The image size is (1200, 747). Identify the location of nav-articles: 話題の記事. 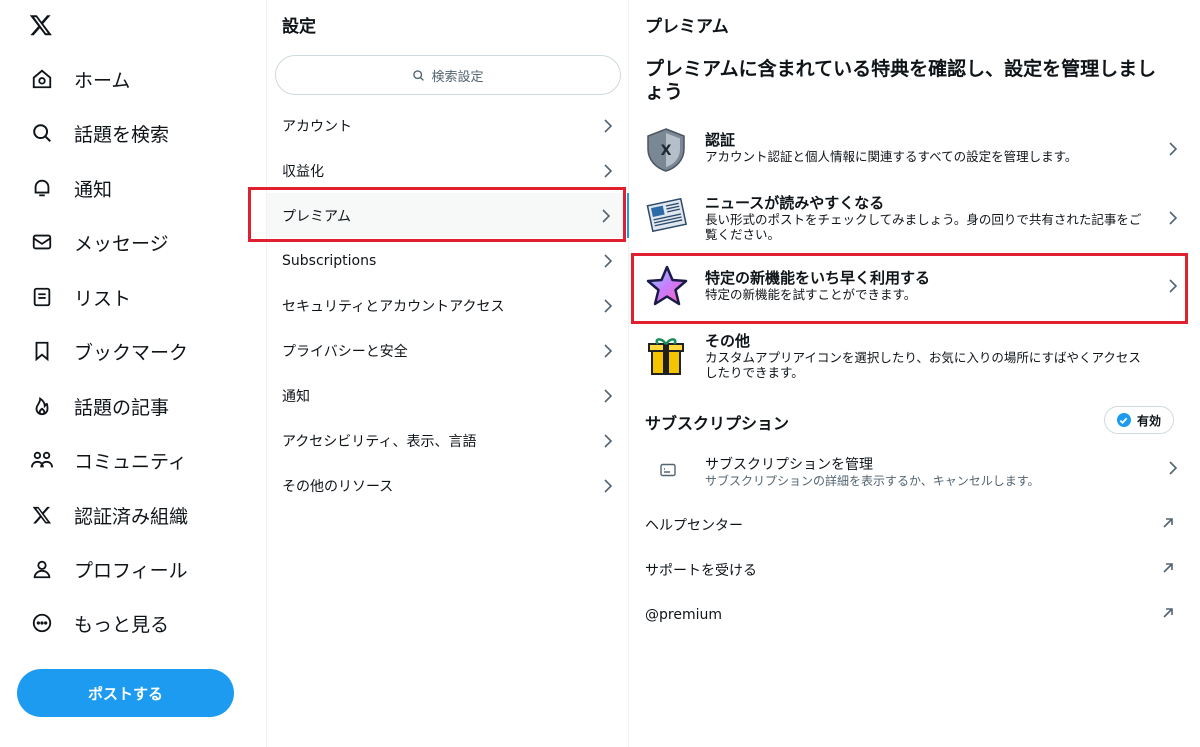
(99, 406).